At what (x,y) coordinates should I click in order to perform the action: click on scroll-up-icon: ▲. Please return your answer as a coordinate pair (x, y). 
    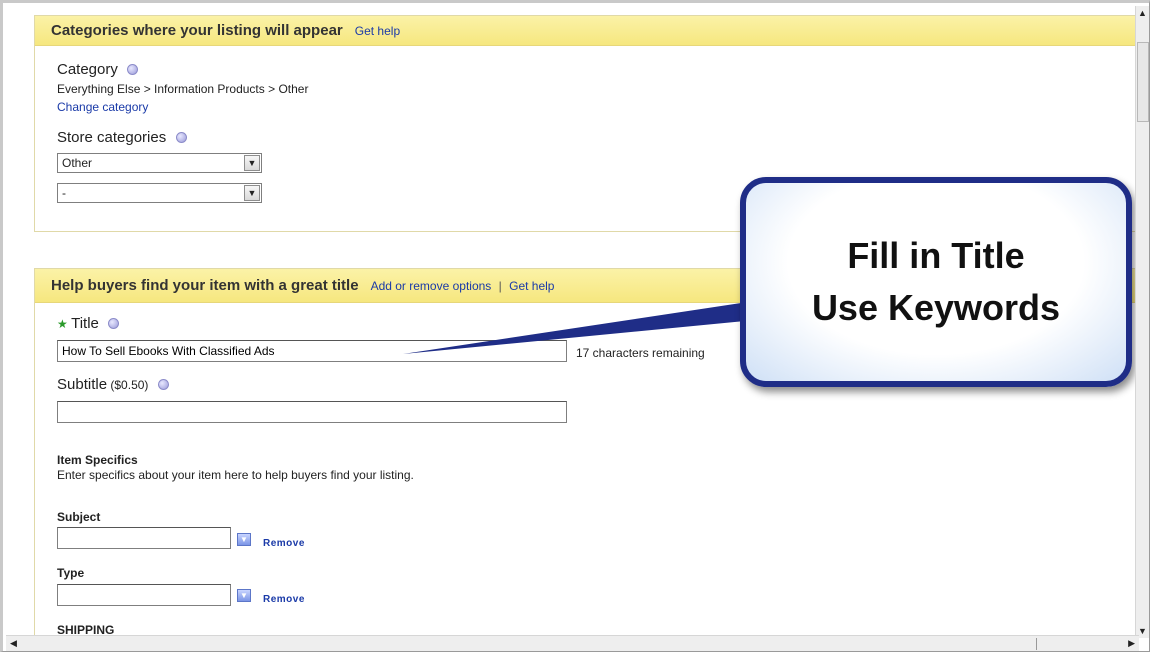
    Looking at the image, I should click on (1142, 13).